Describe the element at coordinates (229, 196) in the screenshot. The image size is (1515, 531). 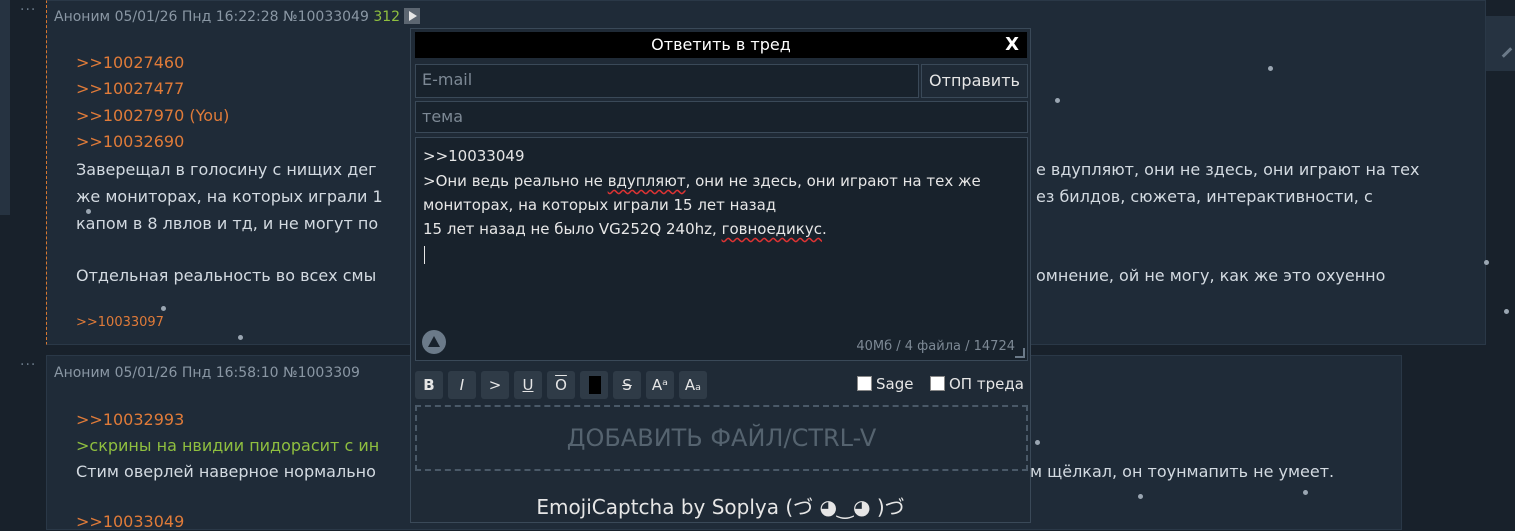
I see `post-text: же мониторах, на которых играли 1` at that location.